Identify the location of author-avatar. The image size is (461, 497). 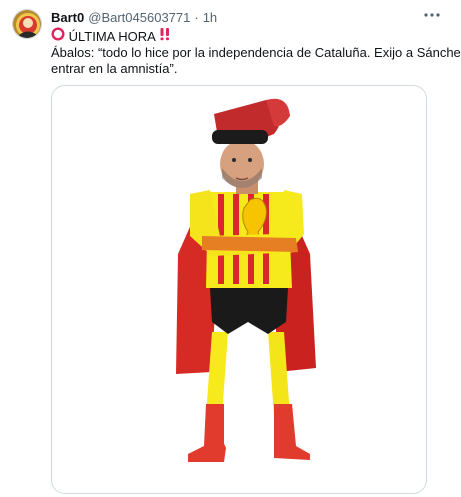
(27, 24).